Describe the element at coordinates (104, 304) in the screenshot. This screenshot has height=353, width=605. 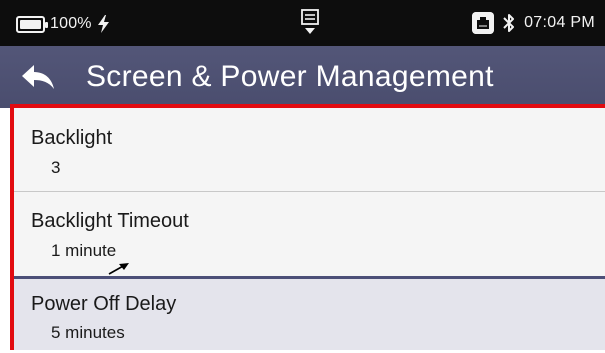
I see `setting-label: Power Off Delay` at that location.